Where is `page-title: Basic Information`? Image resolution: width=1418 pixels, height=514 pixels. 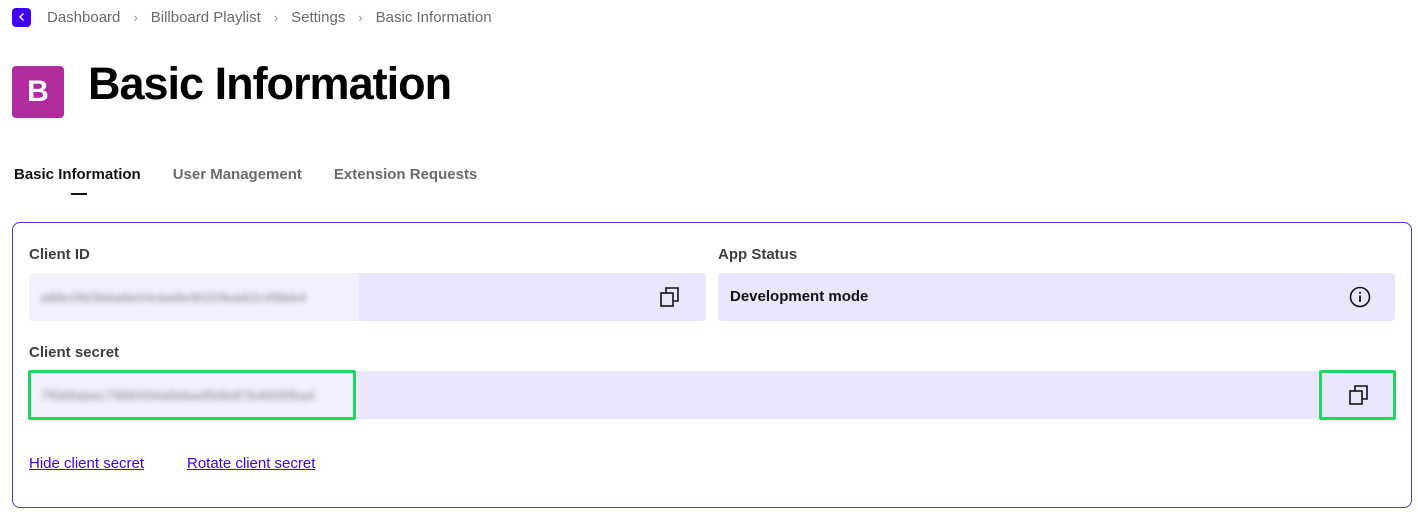
page-title: Basic Information is located at coordinates (270, 83).